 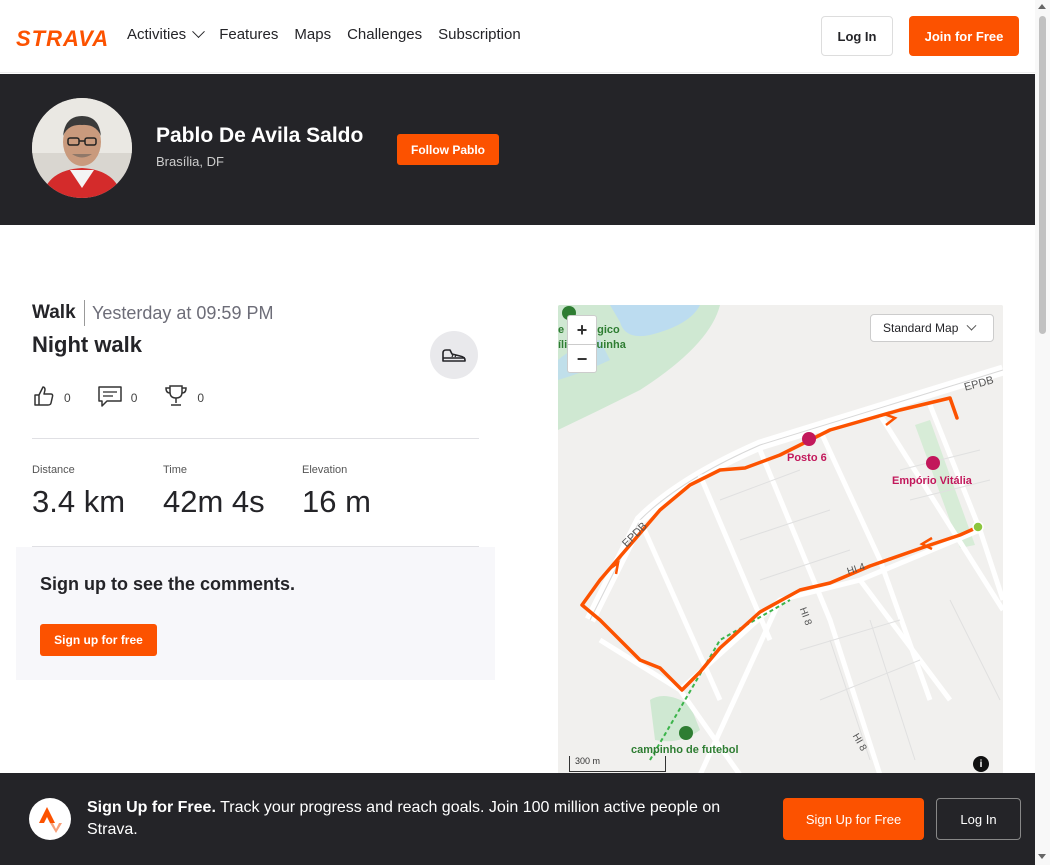 What do you see at coordinates (384, 34) in the screenshot?
I see `nav-challenges: Challenges` at bounding box center [384, 34].